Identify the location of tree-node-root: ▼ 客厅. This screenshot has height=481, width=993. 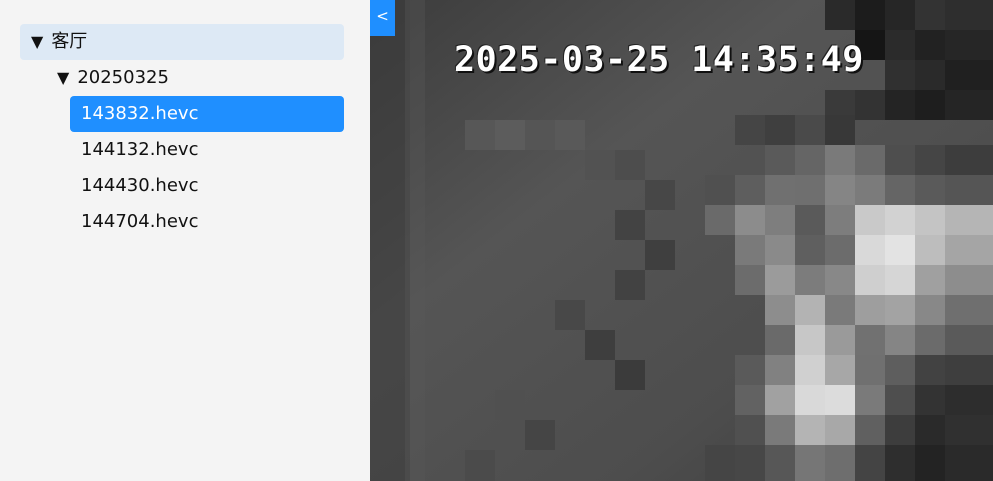
(182, 42).